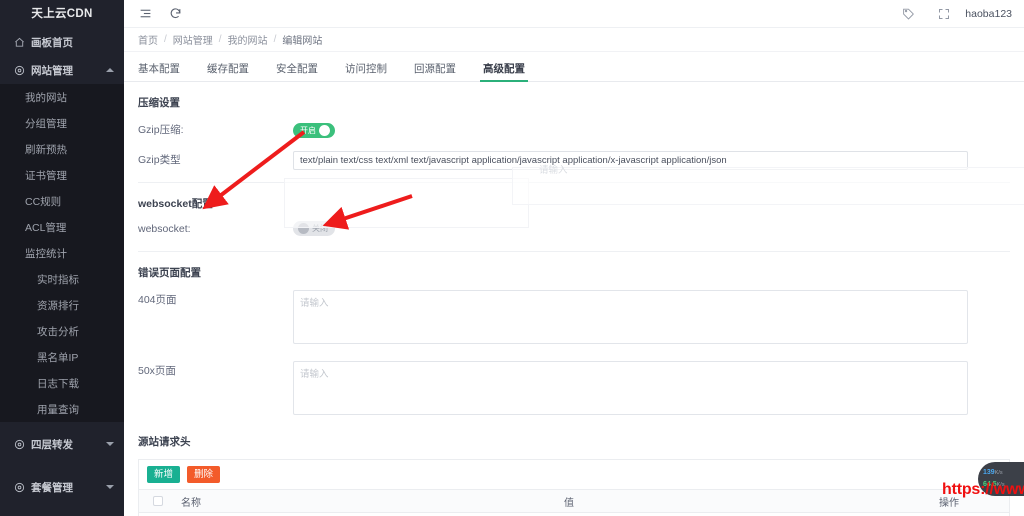 This screenshot has height=516, width=1024. I want to click on sidebar-item-layer4-forwarding: 四层转发, so click(62, 444).